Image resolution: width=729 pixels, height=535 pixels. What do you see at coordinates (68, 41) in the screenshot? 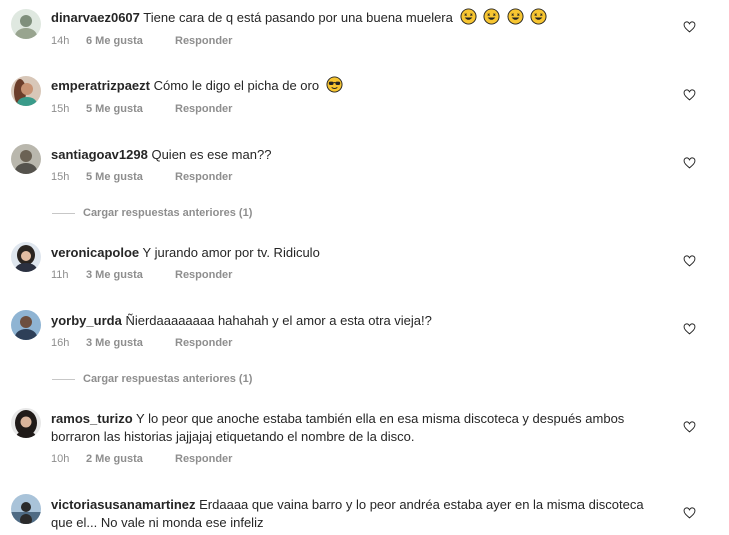
I see `comment-time: 14h` at bounding box center [68, 41].